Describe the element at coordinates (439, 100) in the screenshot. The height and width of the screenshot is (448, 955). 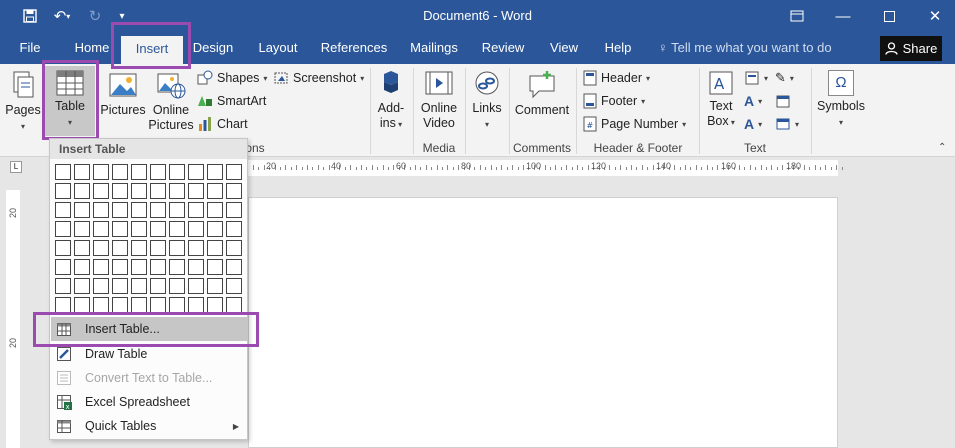
I see `online-video-button: Online Video` at that location.